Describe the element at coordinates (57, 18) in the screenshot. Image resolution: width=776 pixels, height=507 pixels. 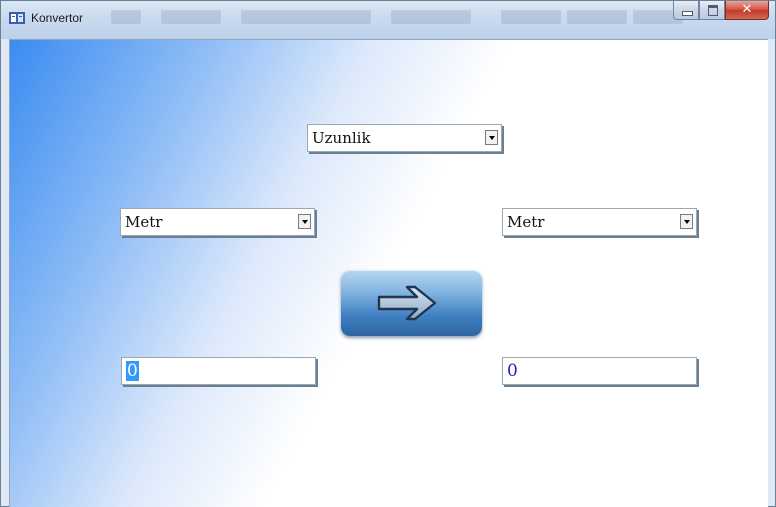
I see `window-title: Konvertor` at that location.